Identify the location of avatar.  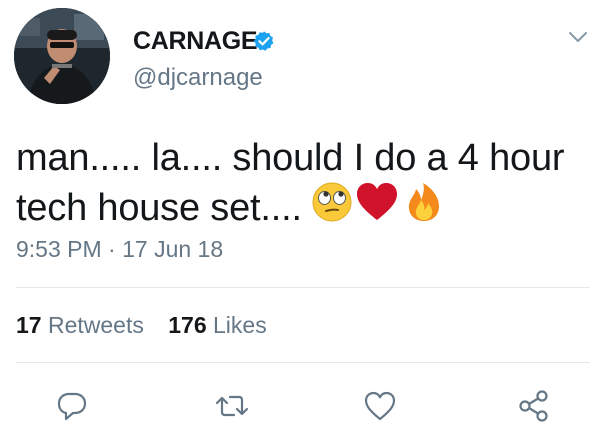
(62, 56).